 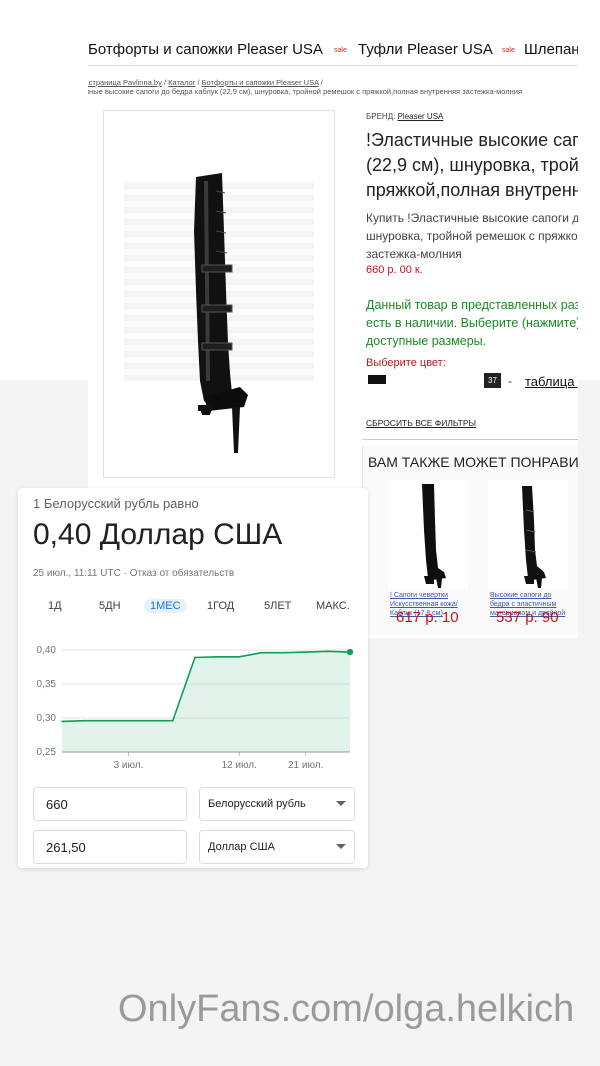 I want to click on avail-line: Данный товар в представленных размерах, so click(x=472, y=305).